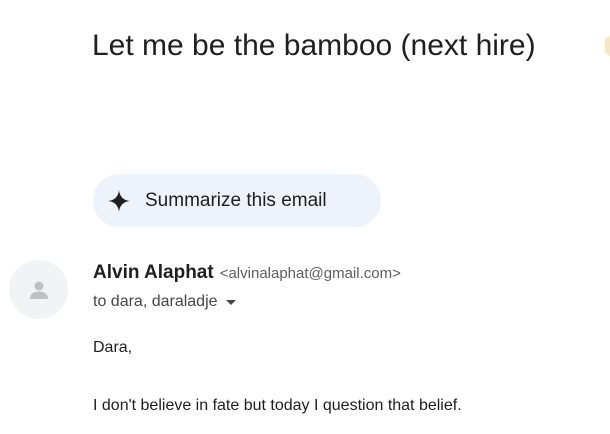 The image size is (610, 434). What do you see at coordinates (113, 347) in the screenshot?
I see `body-greeting: Dara,` at bounding box center [113, 347].